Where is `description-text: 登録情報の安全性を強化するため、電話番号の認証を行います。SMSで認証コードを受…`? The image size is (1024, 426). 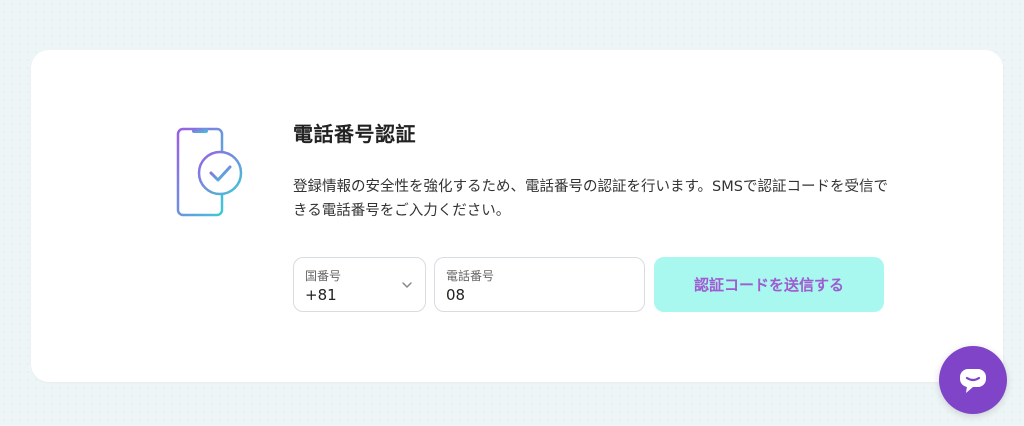 description-text: 登録情報の安全性を強化するため、電話番号の認証を行います。SMSで認証コードを受… is located at coordinates (590, 199).